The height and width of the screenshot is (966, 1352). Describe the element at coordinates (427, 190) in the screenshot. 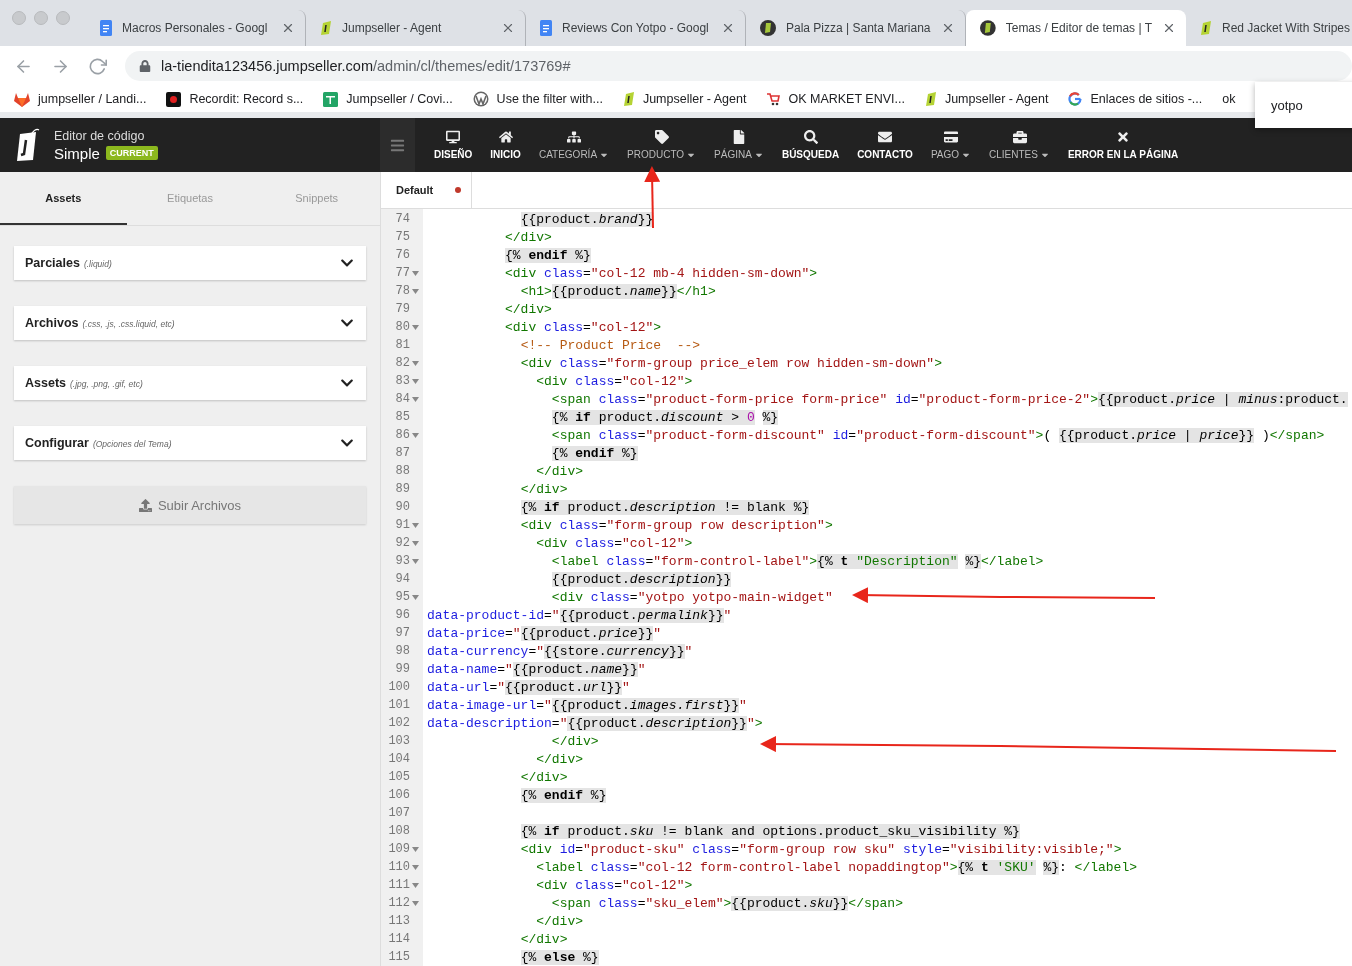

I see `file-tab: Default` at that location.